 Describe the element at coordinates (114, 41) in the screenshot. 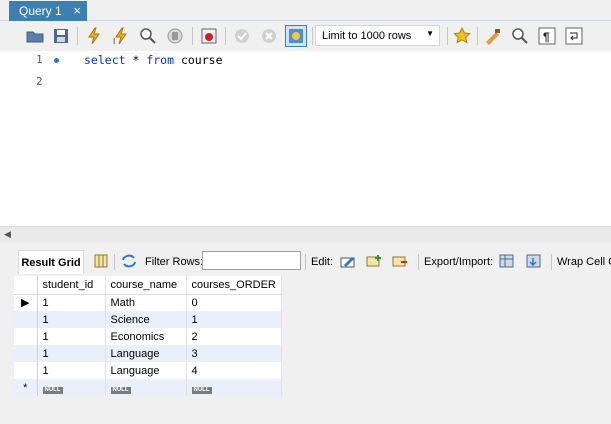

I see `svg-text: I` at that location.